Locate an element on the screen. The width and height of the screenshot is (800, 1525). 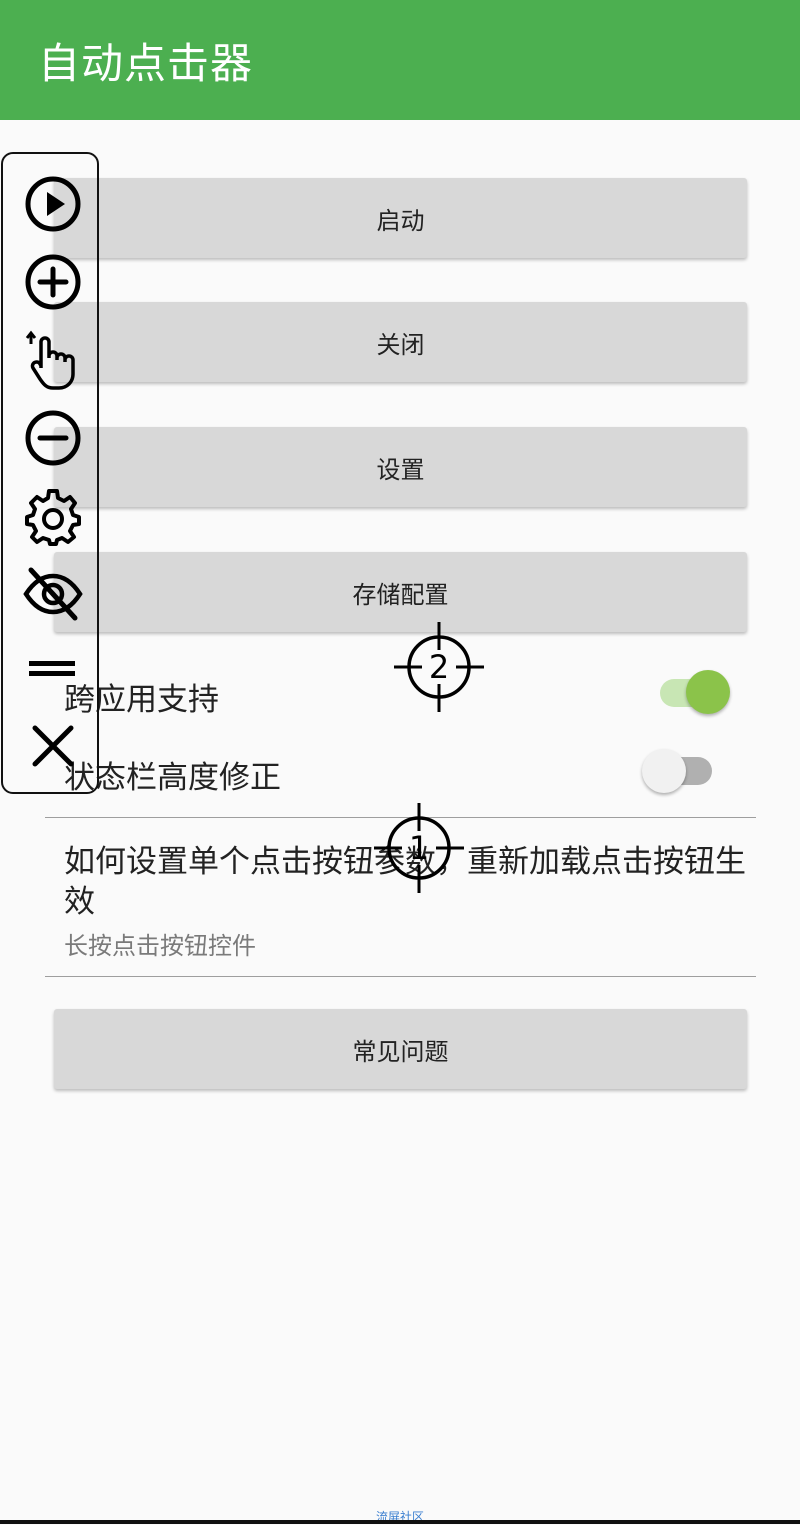
start-button: 启动 is located at coordinates (400, 218).